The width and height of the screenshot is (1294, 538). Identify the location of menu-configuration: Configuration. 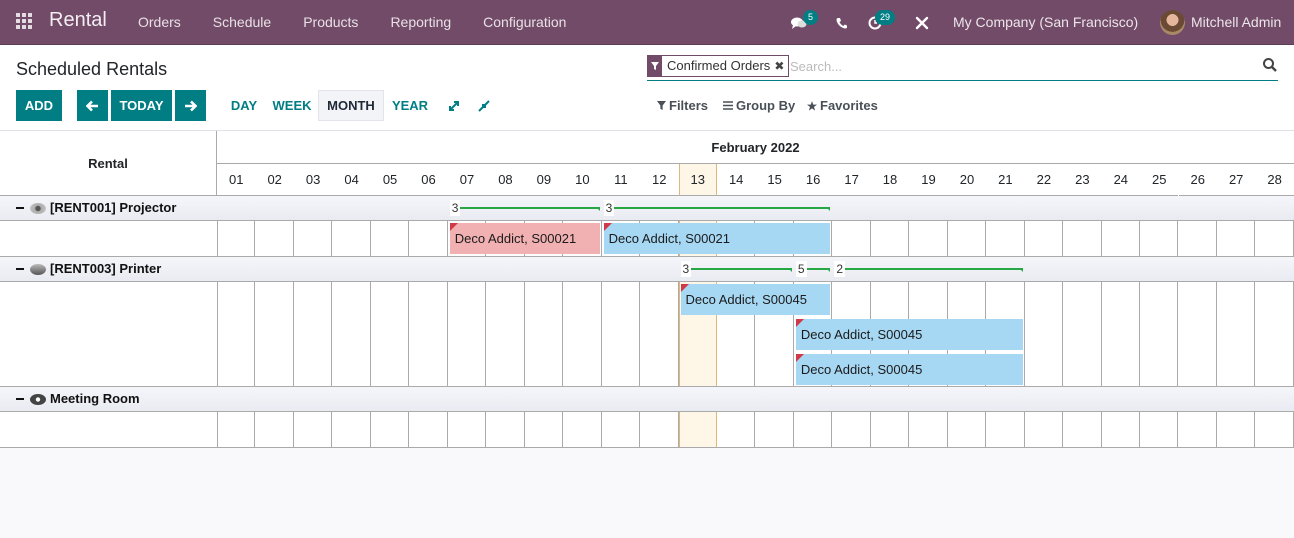
(524, 22).